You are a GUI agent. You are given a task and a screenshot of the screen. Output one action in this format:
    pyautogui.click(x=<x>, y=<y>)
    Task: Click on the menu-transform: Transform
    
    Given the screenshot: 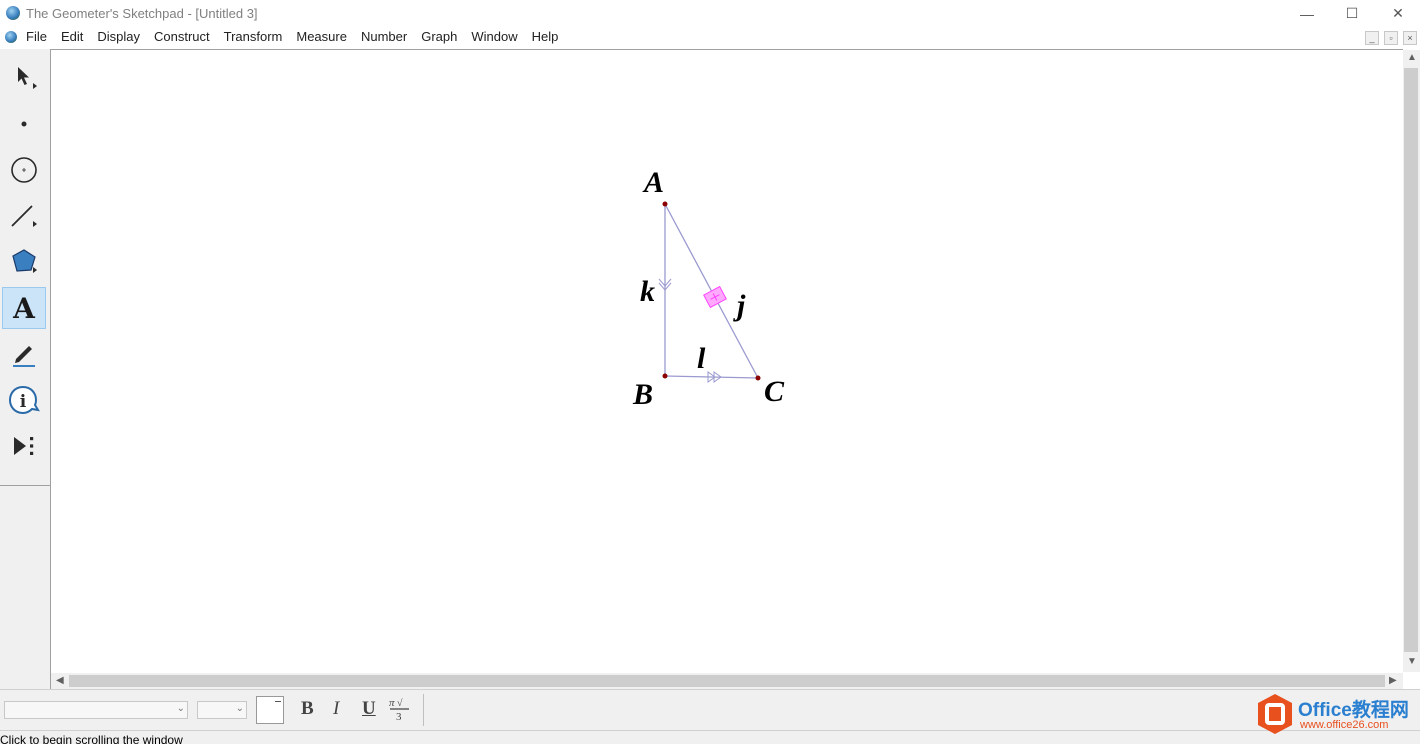 What is the action you would take?
    pyautogui.click(x=253, y=36)
    